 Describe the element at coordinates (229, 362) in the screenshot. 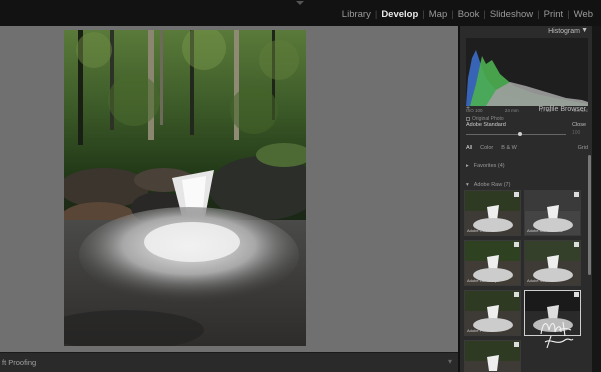

I see `toolbar: ft Proofing ▾` at that location.